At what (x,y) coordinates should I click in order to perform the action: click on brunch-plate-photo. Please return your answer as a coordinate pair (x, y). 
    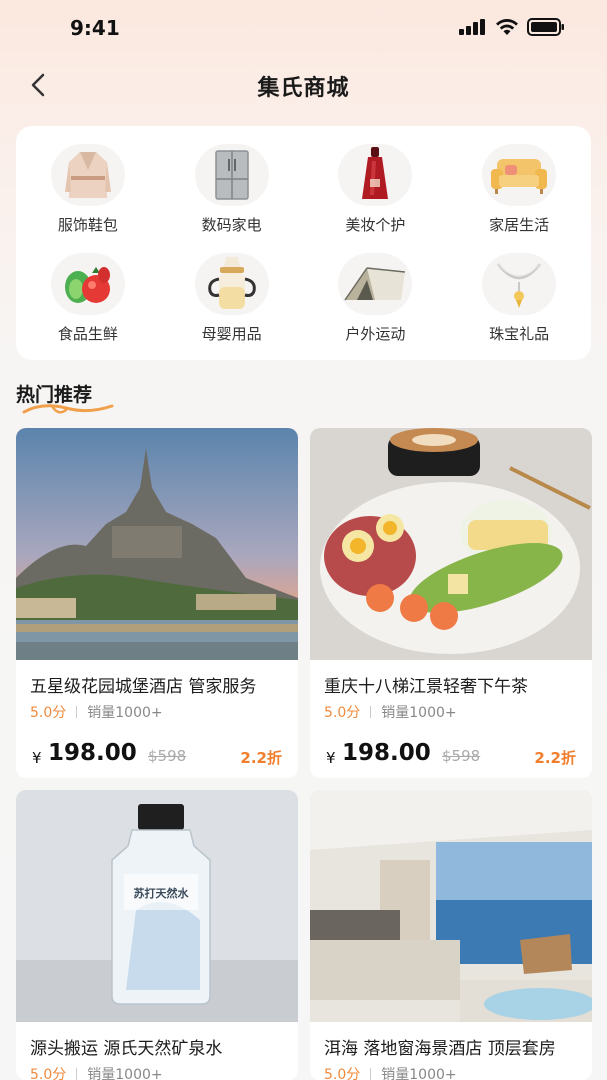
    Looking at the image, I should click on (451, 544).